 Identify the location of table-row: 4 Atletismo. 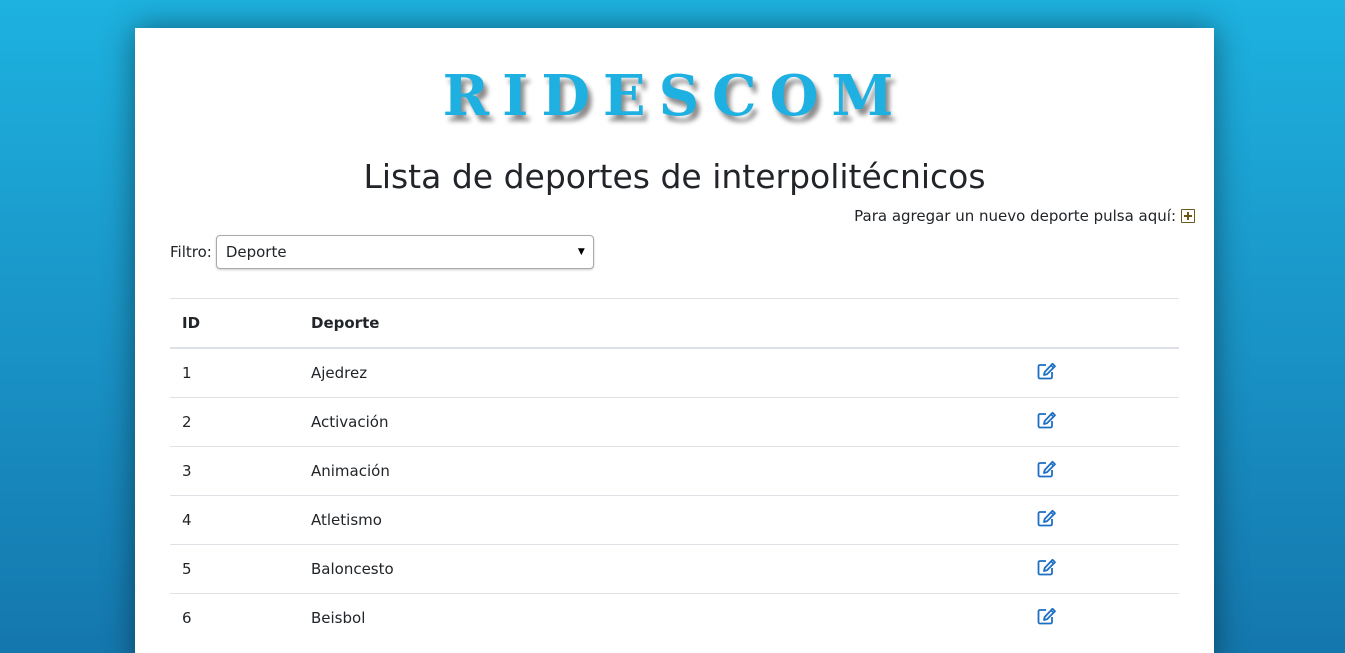
(674, 520).